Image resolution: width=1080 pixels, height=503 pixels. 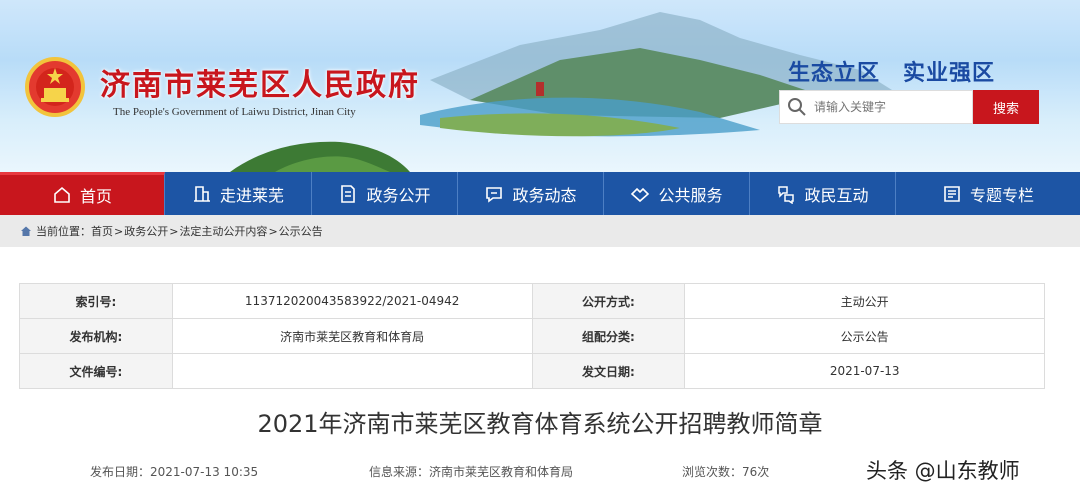 I want to click on nav-item-label: 首页, so click(x=95, y=196).